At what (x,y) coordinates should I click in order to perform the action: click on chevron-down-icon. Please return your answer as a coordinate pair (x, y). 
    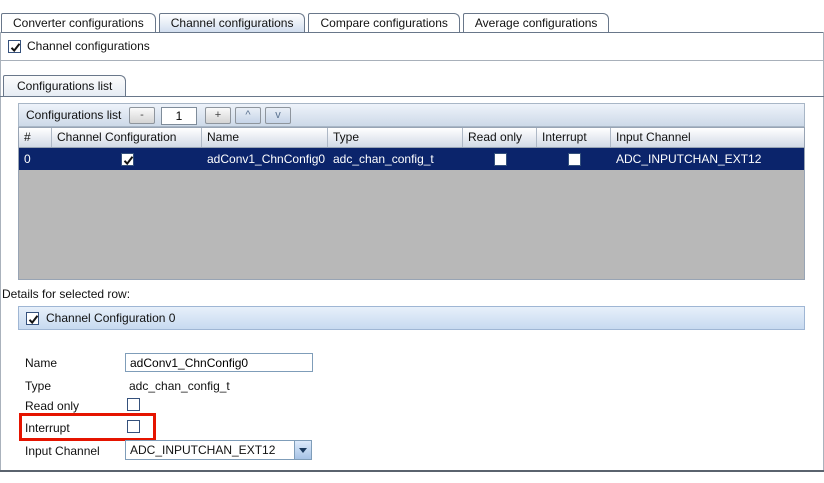
    Looking at the image, I should click on (303, 450).